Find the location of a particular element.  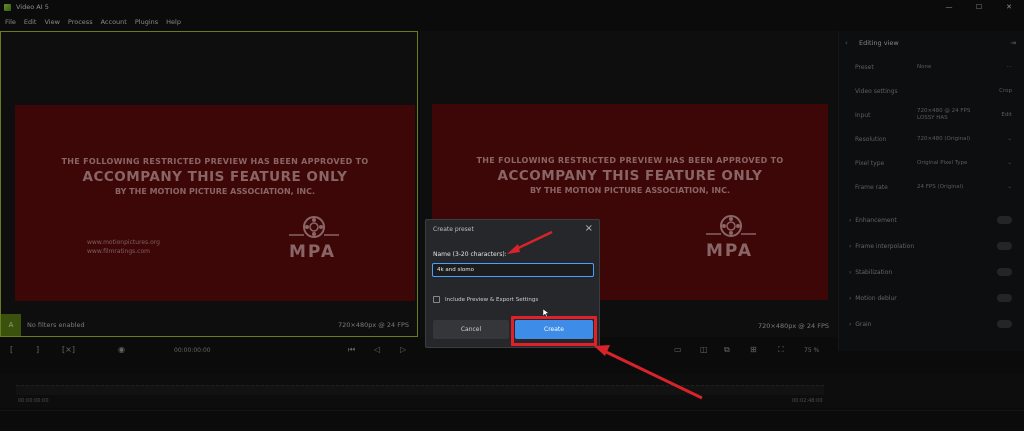

annotation-arrows is located at coordinates (605, 315).